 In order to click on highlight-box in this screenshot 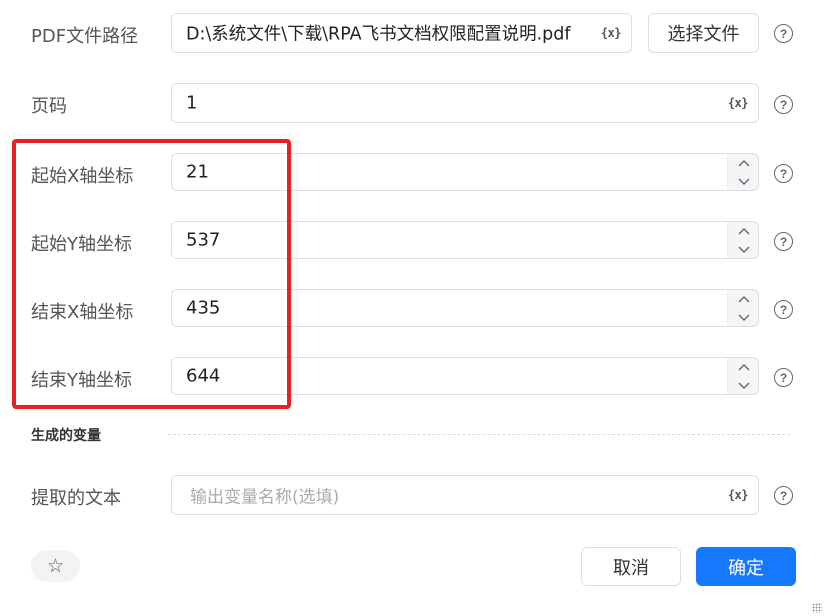, I will do `click(151, 274)`.